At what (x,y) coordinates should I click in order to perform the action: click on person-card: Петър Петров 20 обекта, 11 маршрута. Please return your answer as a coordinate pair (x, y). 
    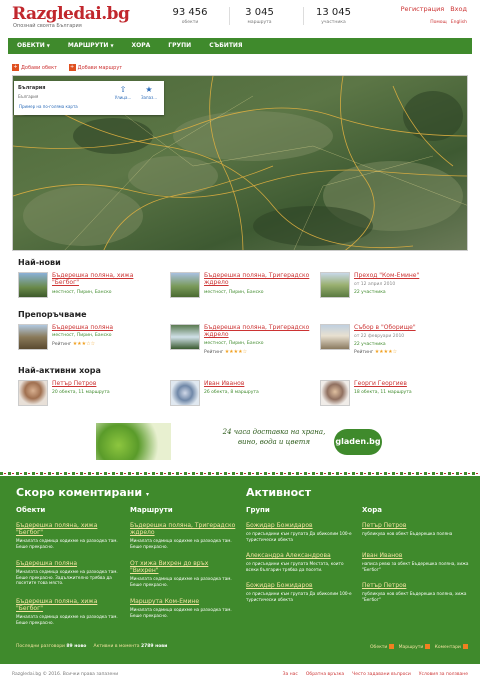
    Looking at the image, I should click on (88, 394).